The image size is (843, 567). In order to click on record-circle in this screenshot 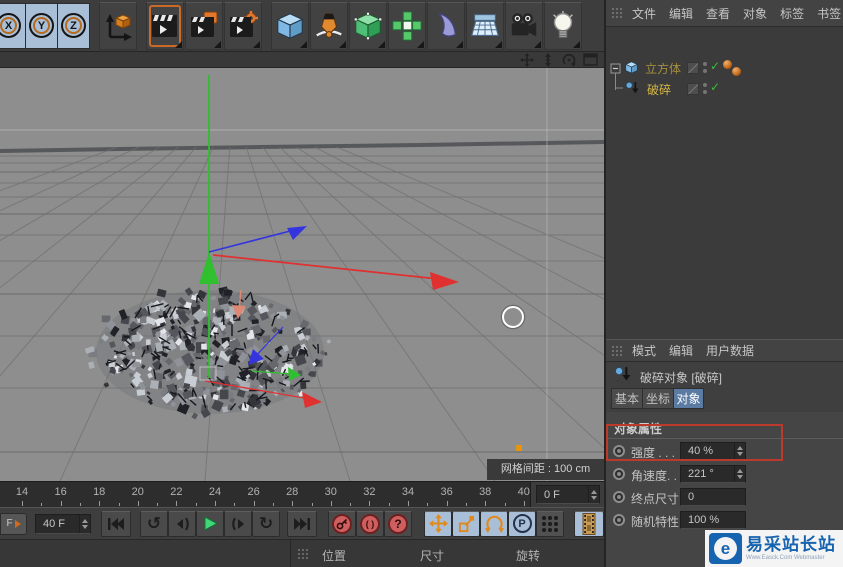, I will do `click(342, 523)`.